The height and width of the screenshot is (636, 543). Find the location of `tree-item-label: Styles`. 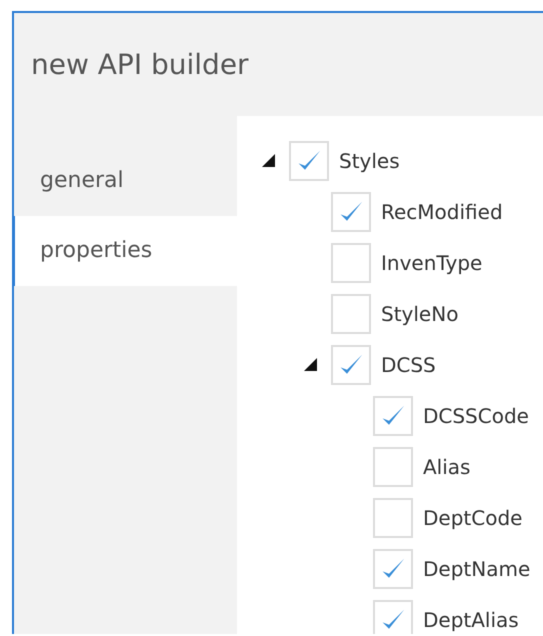

tree-item-label: Styles is located at coordinates (369, 160).